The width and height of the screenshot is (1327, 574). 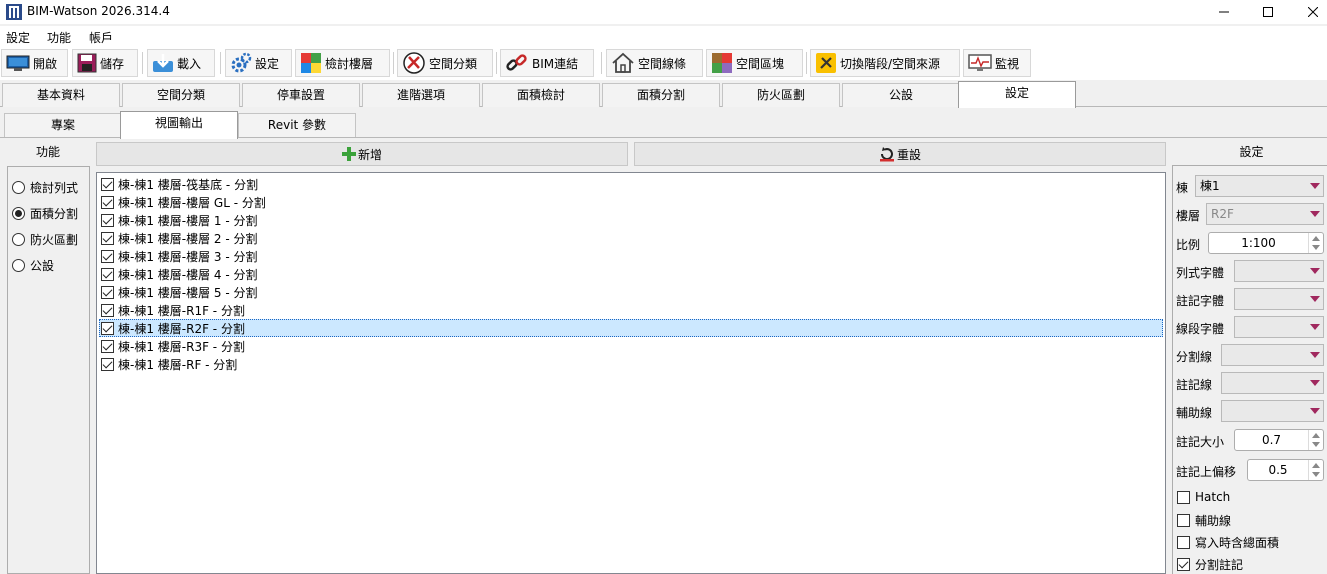 What do you see at coordinates (59, 37) in the screenshot?
I see `menu-functions: 功能` at bounding box center [59, 37].